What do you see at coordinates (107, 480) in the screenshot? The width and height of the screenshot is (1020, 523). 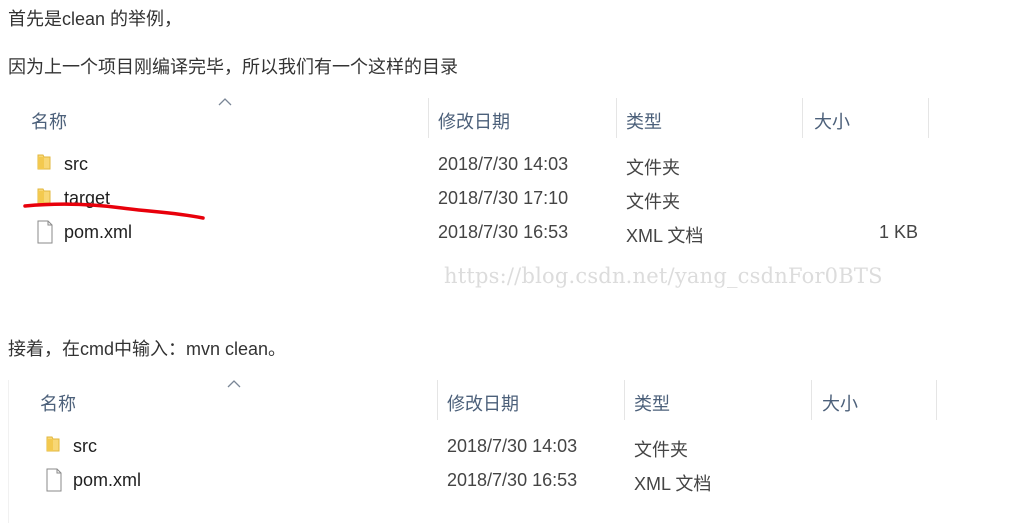 I see `file-name: pom.xml` at bounding box center [107, 480].